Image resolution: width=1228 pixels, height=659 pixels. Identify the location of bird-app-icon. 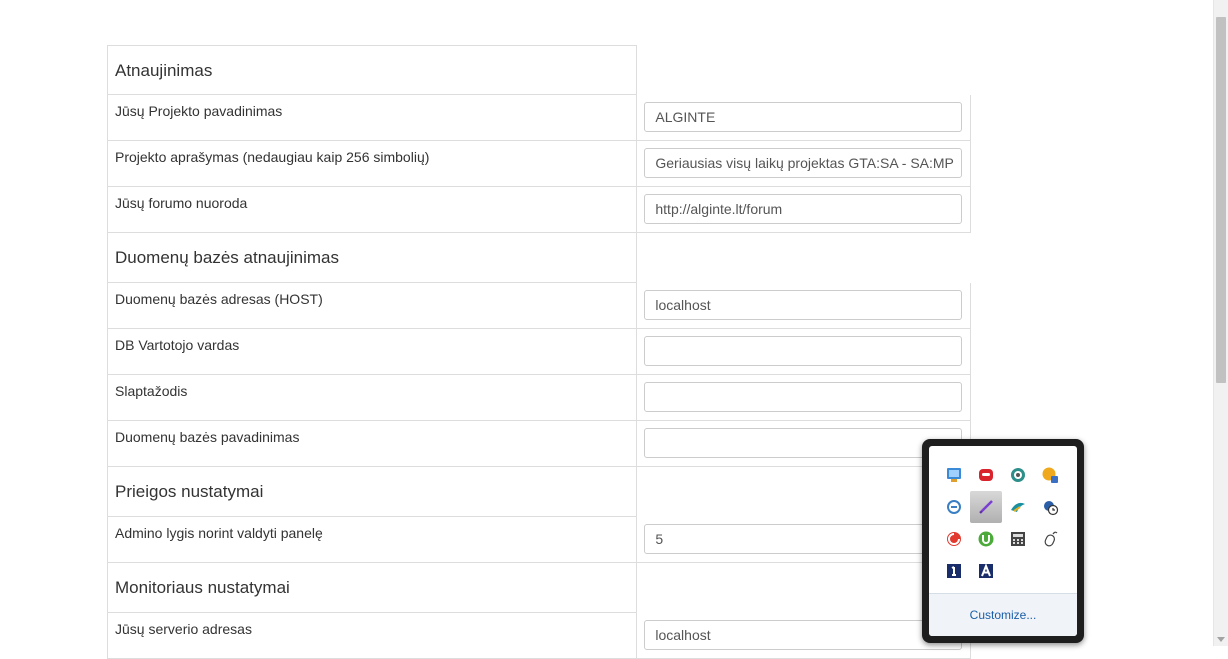
(1018, 507).